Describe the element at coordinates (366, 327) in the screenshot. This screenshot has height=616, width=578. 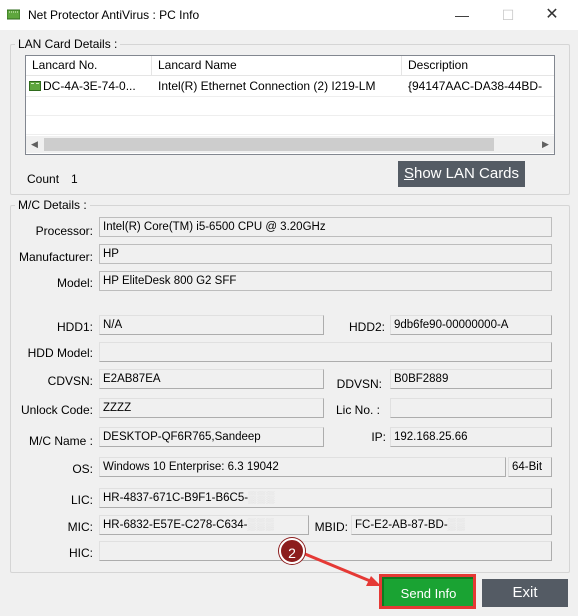
I see `hdd2-label: HDD2:` at that location.